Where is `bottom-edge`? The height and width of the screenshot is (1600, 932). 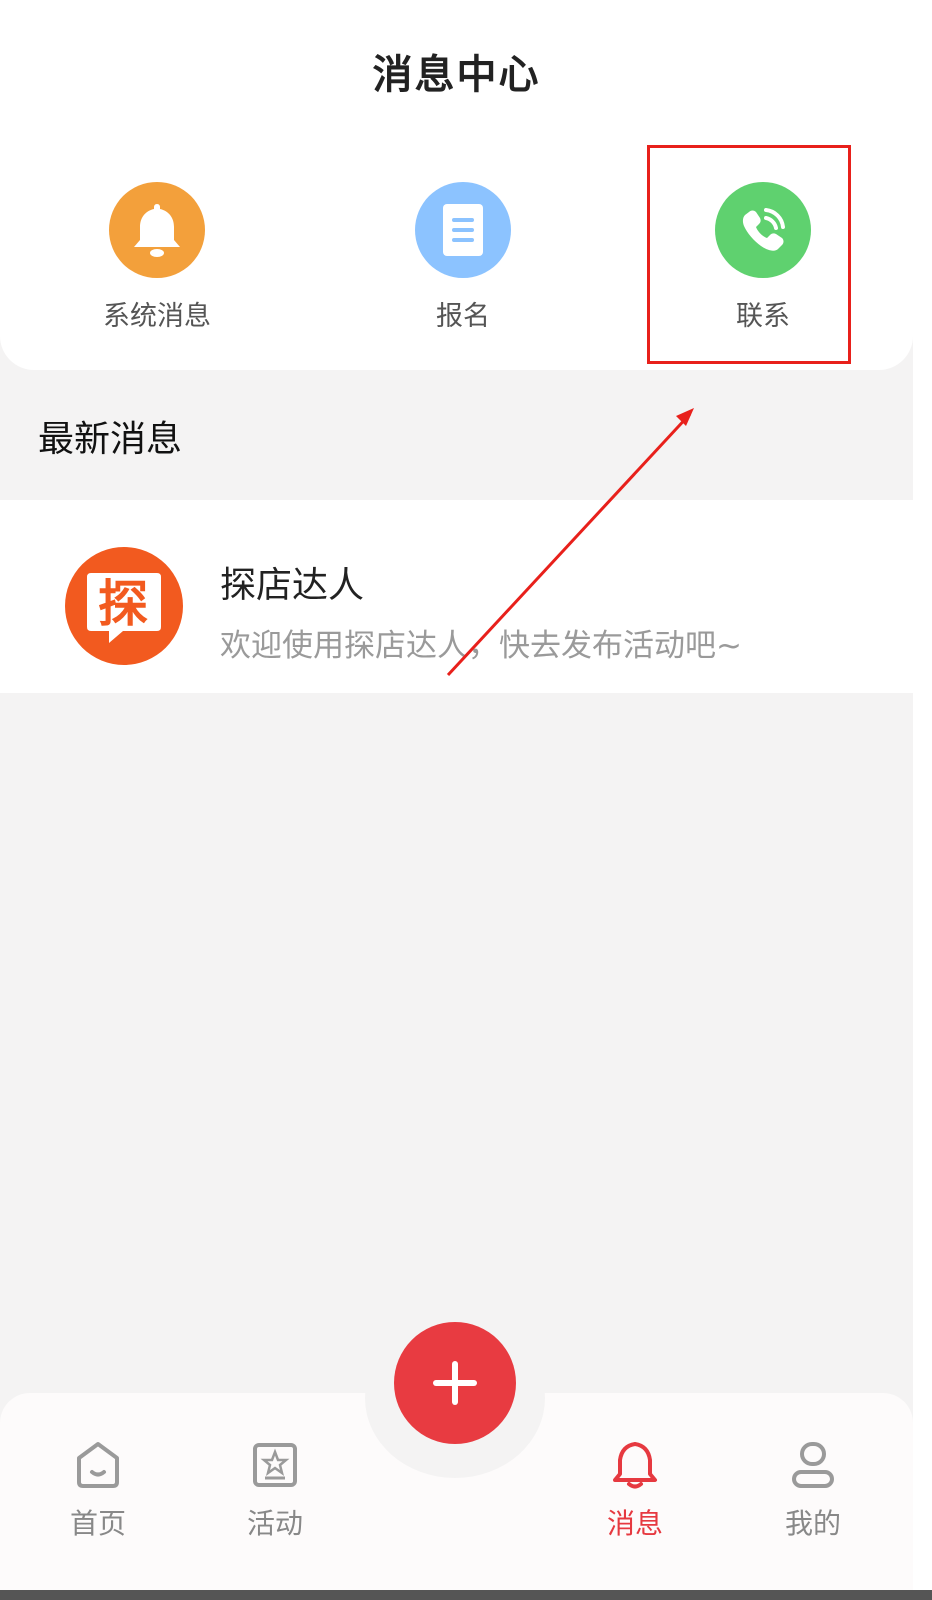 bottom-edge is located at coordinates (466, 1595).